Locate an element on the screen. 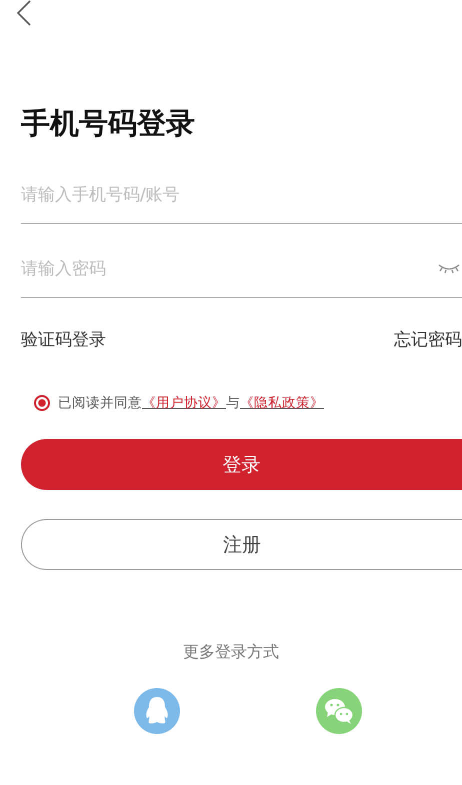  text-link: 忘记密码 is located at coordinates (428, 340).